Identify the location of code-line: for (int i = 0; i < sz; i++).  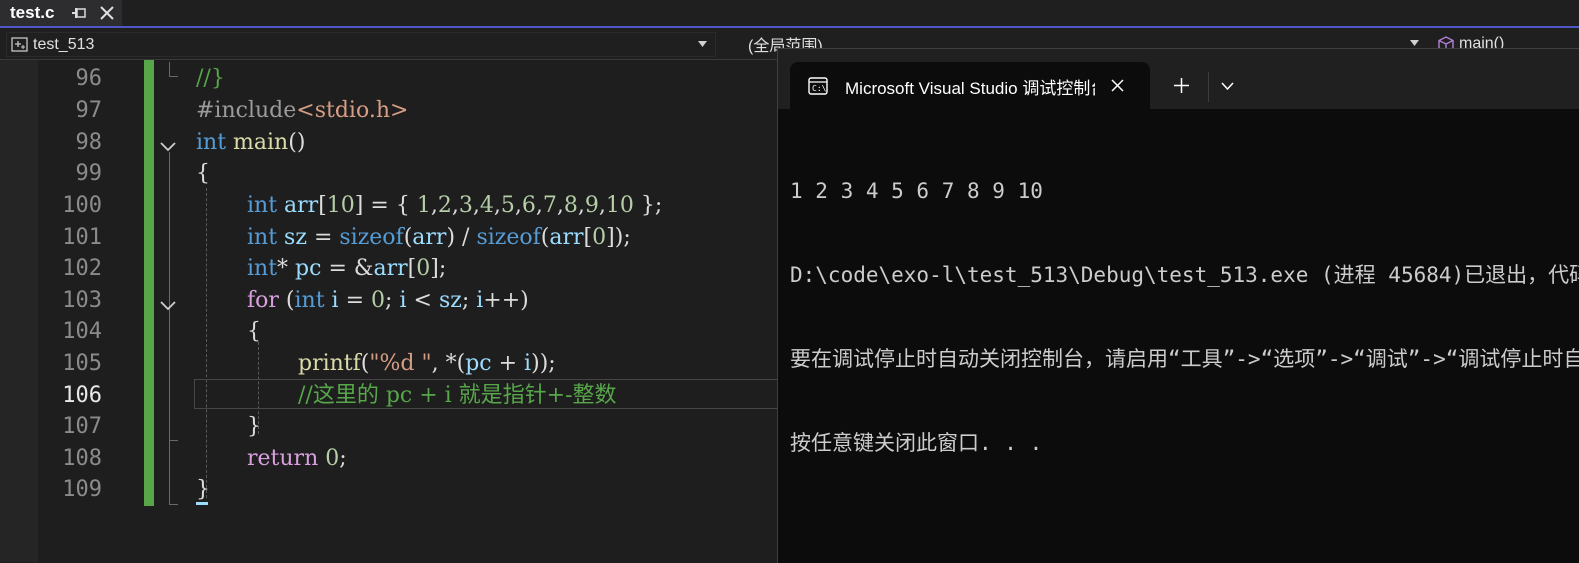
(388, 301).